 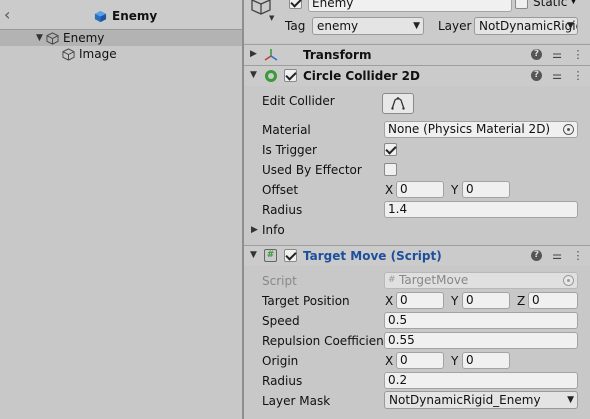 What do you see at coordinates (295, 26) in the screenshot?
I see `tag-label: Tag` at bounding box center [295, 26].